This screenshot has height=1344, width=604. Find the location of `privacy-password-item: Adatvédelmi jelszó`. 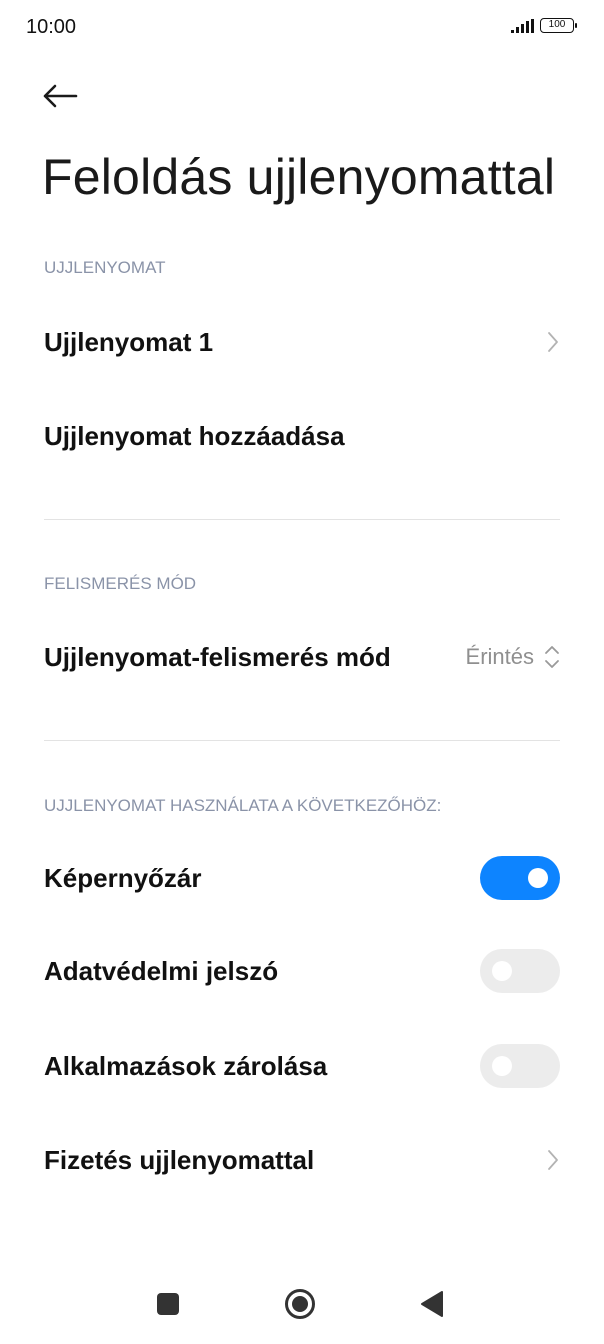

privacy-password-item: Adatvédelmi jelszó is located at coordinates (302, 971).